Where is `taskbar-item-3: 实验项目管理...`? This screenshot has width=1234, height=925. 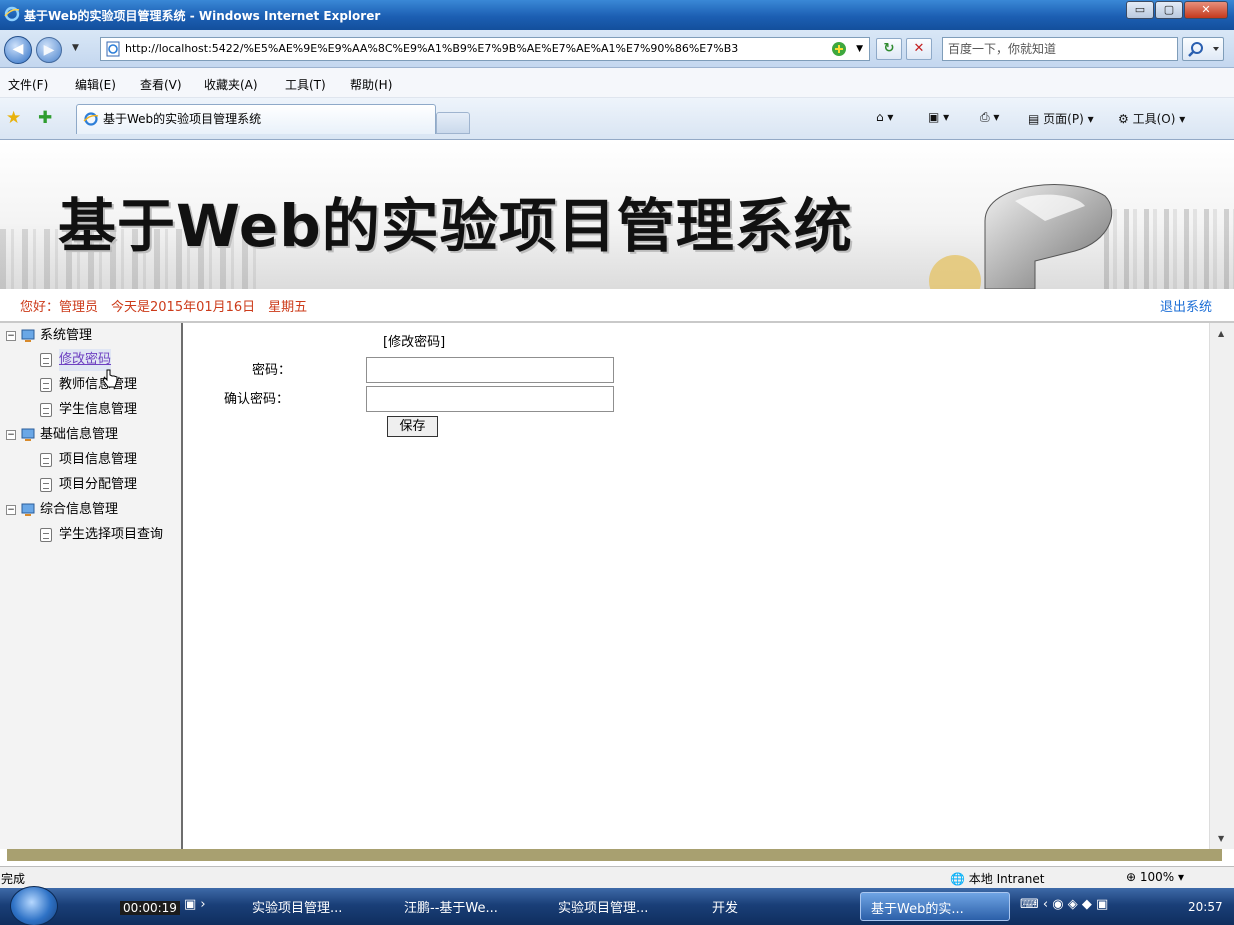
taskbar-item-3: 实验项目管理... is located at coordinates (603, 906).